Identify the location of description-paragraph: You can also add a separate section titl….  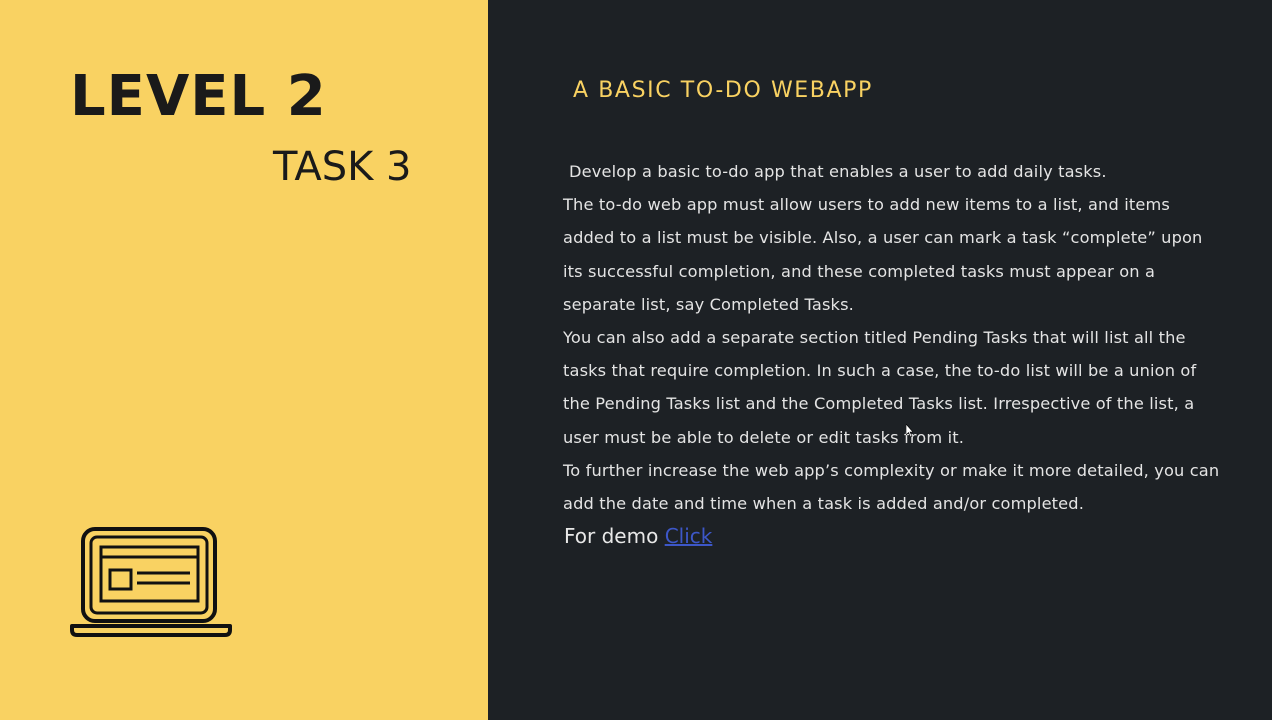
(880, 387).